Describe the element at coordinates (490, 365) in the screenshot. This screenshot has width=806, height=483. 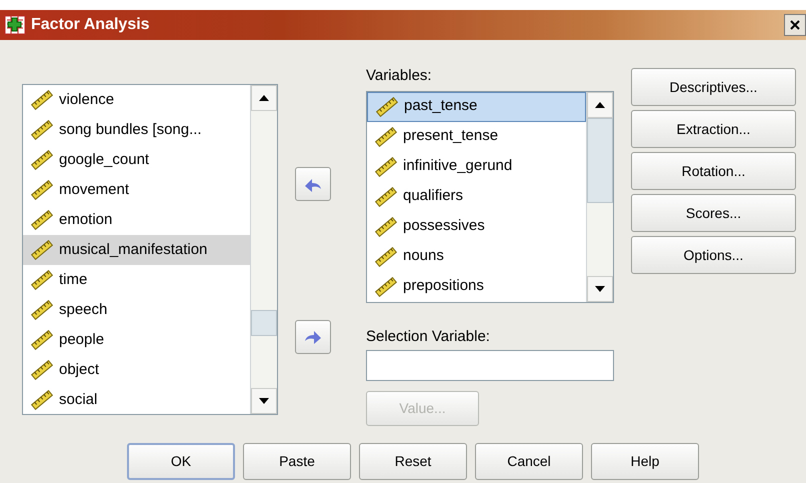
I see `selection-variable-field` at that location.